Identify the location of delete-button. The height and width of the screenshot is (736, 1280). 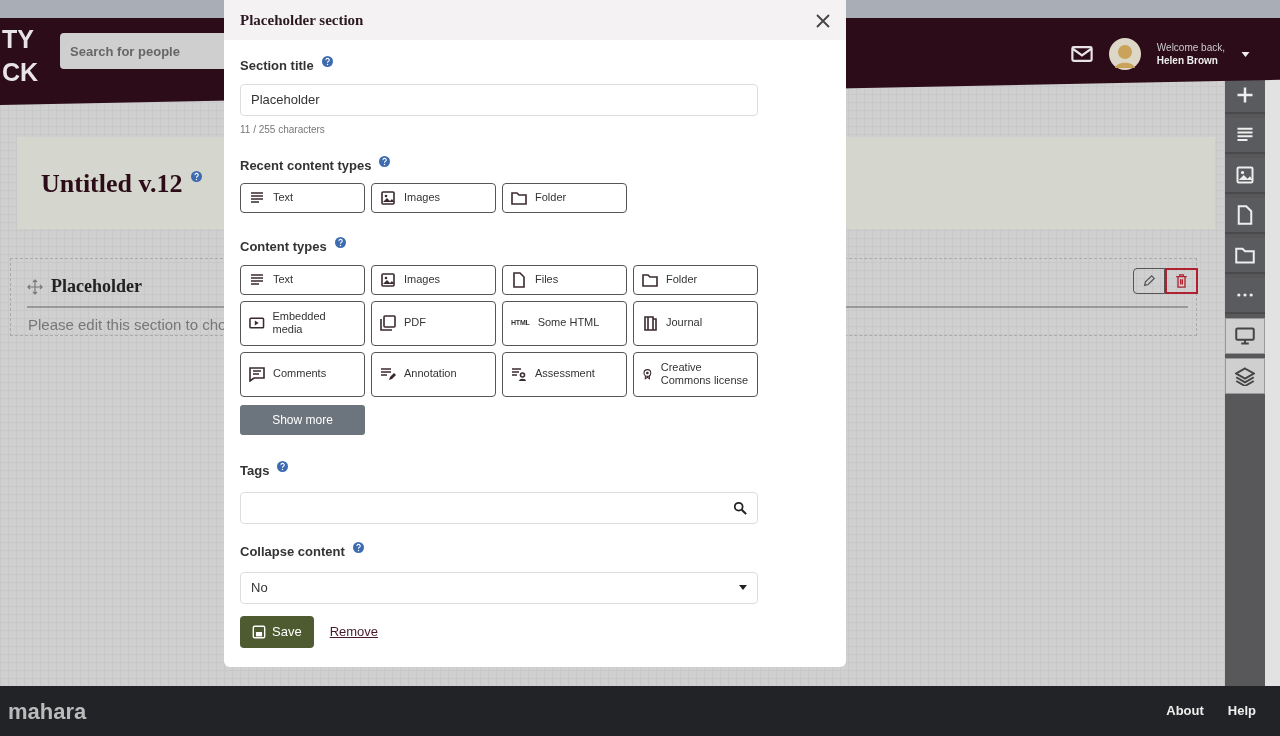
(1181, 280).